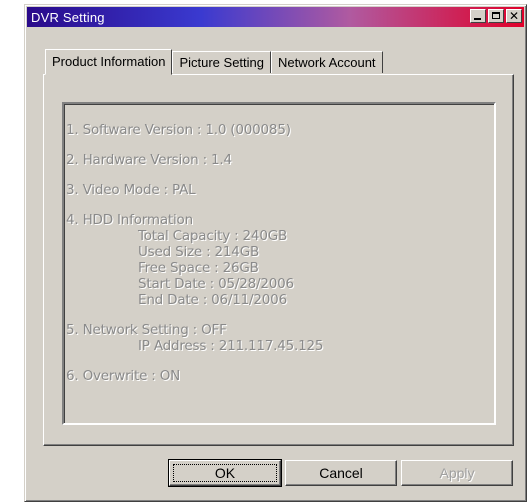 The width and height of the screenshot is (527, 502). What do you see at coordinates (198, 268) in the screenshot?
I see `hdd-free-space-text: Free Space : 26GB` at bounding box center [198, 268].